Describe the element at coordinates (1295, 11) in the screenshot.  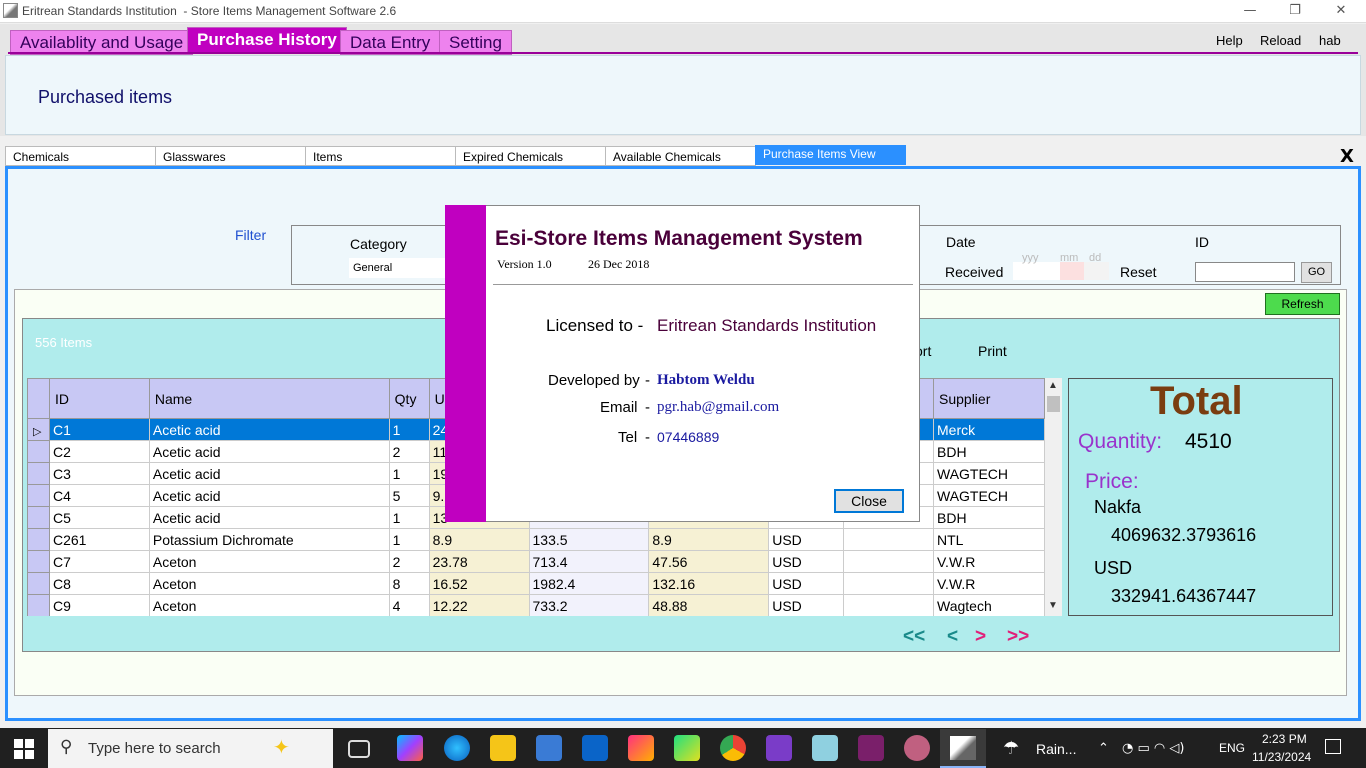
I see `restore-button: ❐` at that location.